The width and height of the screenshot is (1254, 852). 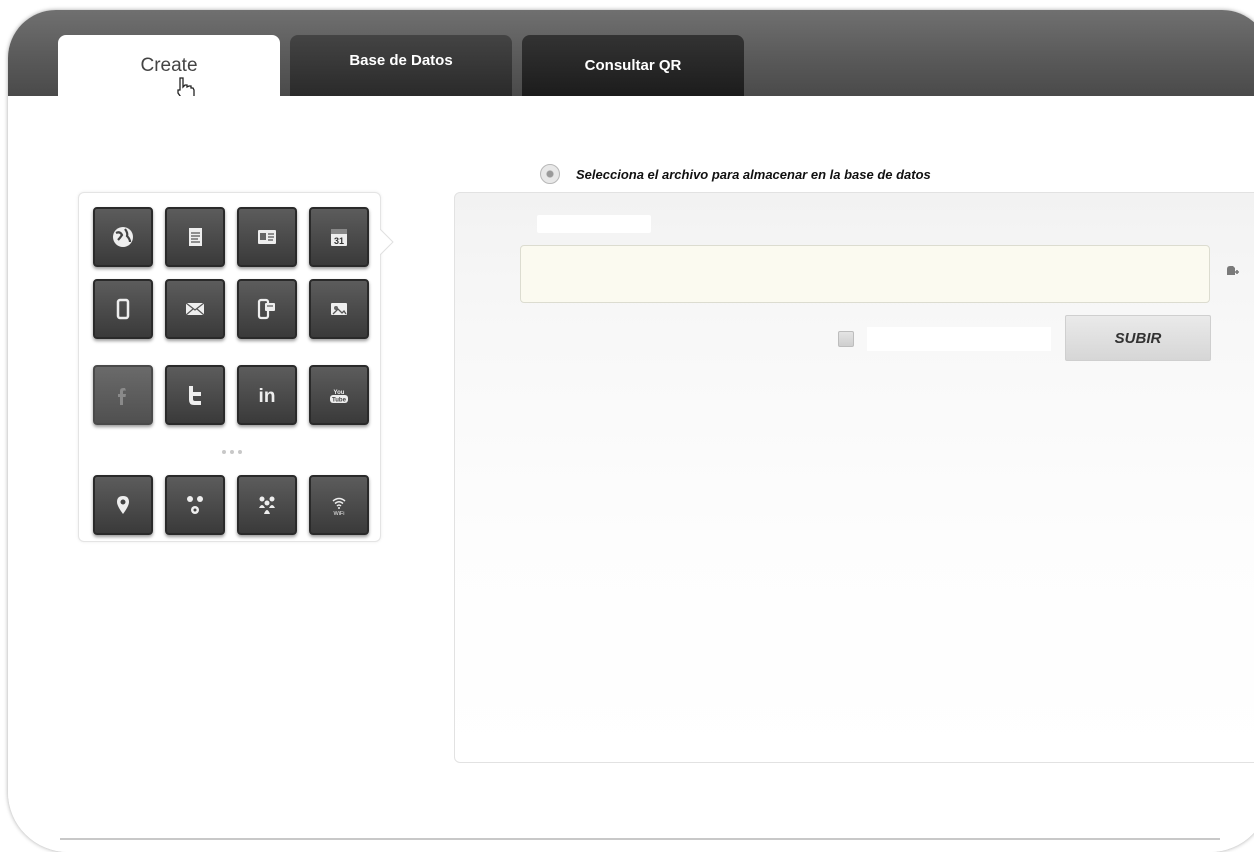 I want to click on mobile-phone-icon, so click(x=123, y=309).